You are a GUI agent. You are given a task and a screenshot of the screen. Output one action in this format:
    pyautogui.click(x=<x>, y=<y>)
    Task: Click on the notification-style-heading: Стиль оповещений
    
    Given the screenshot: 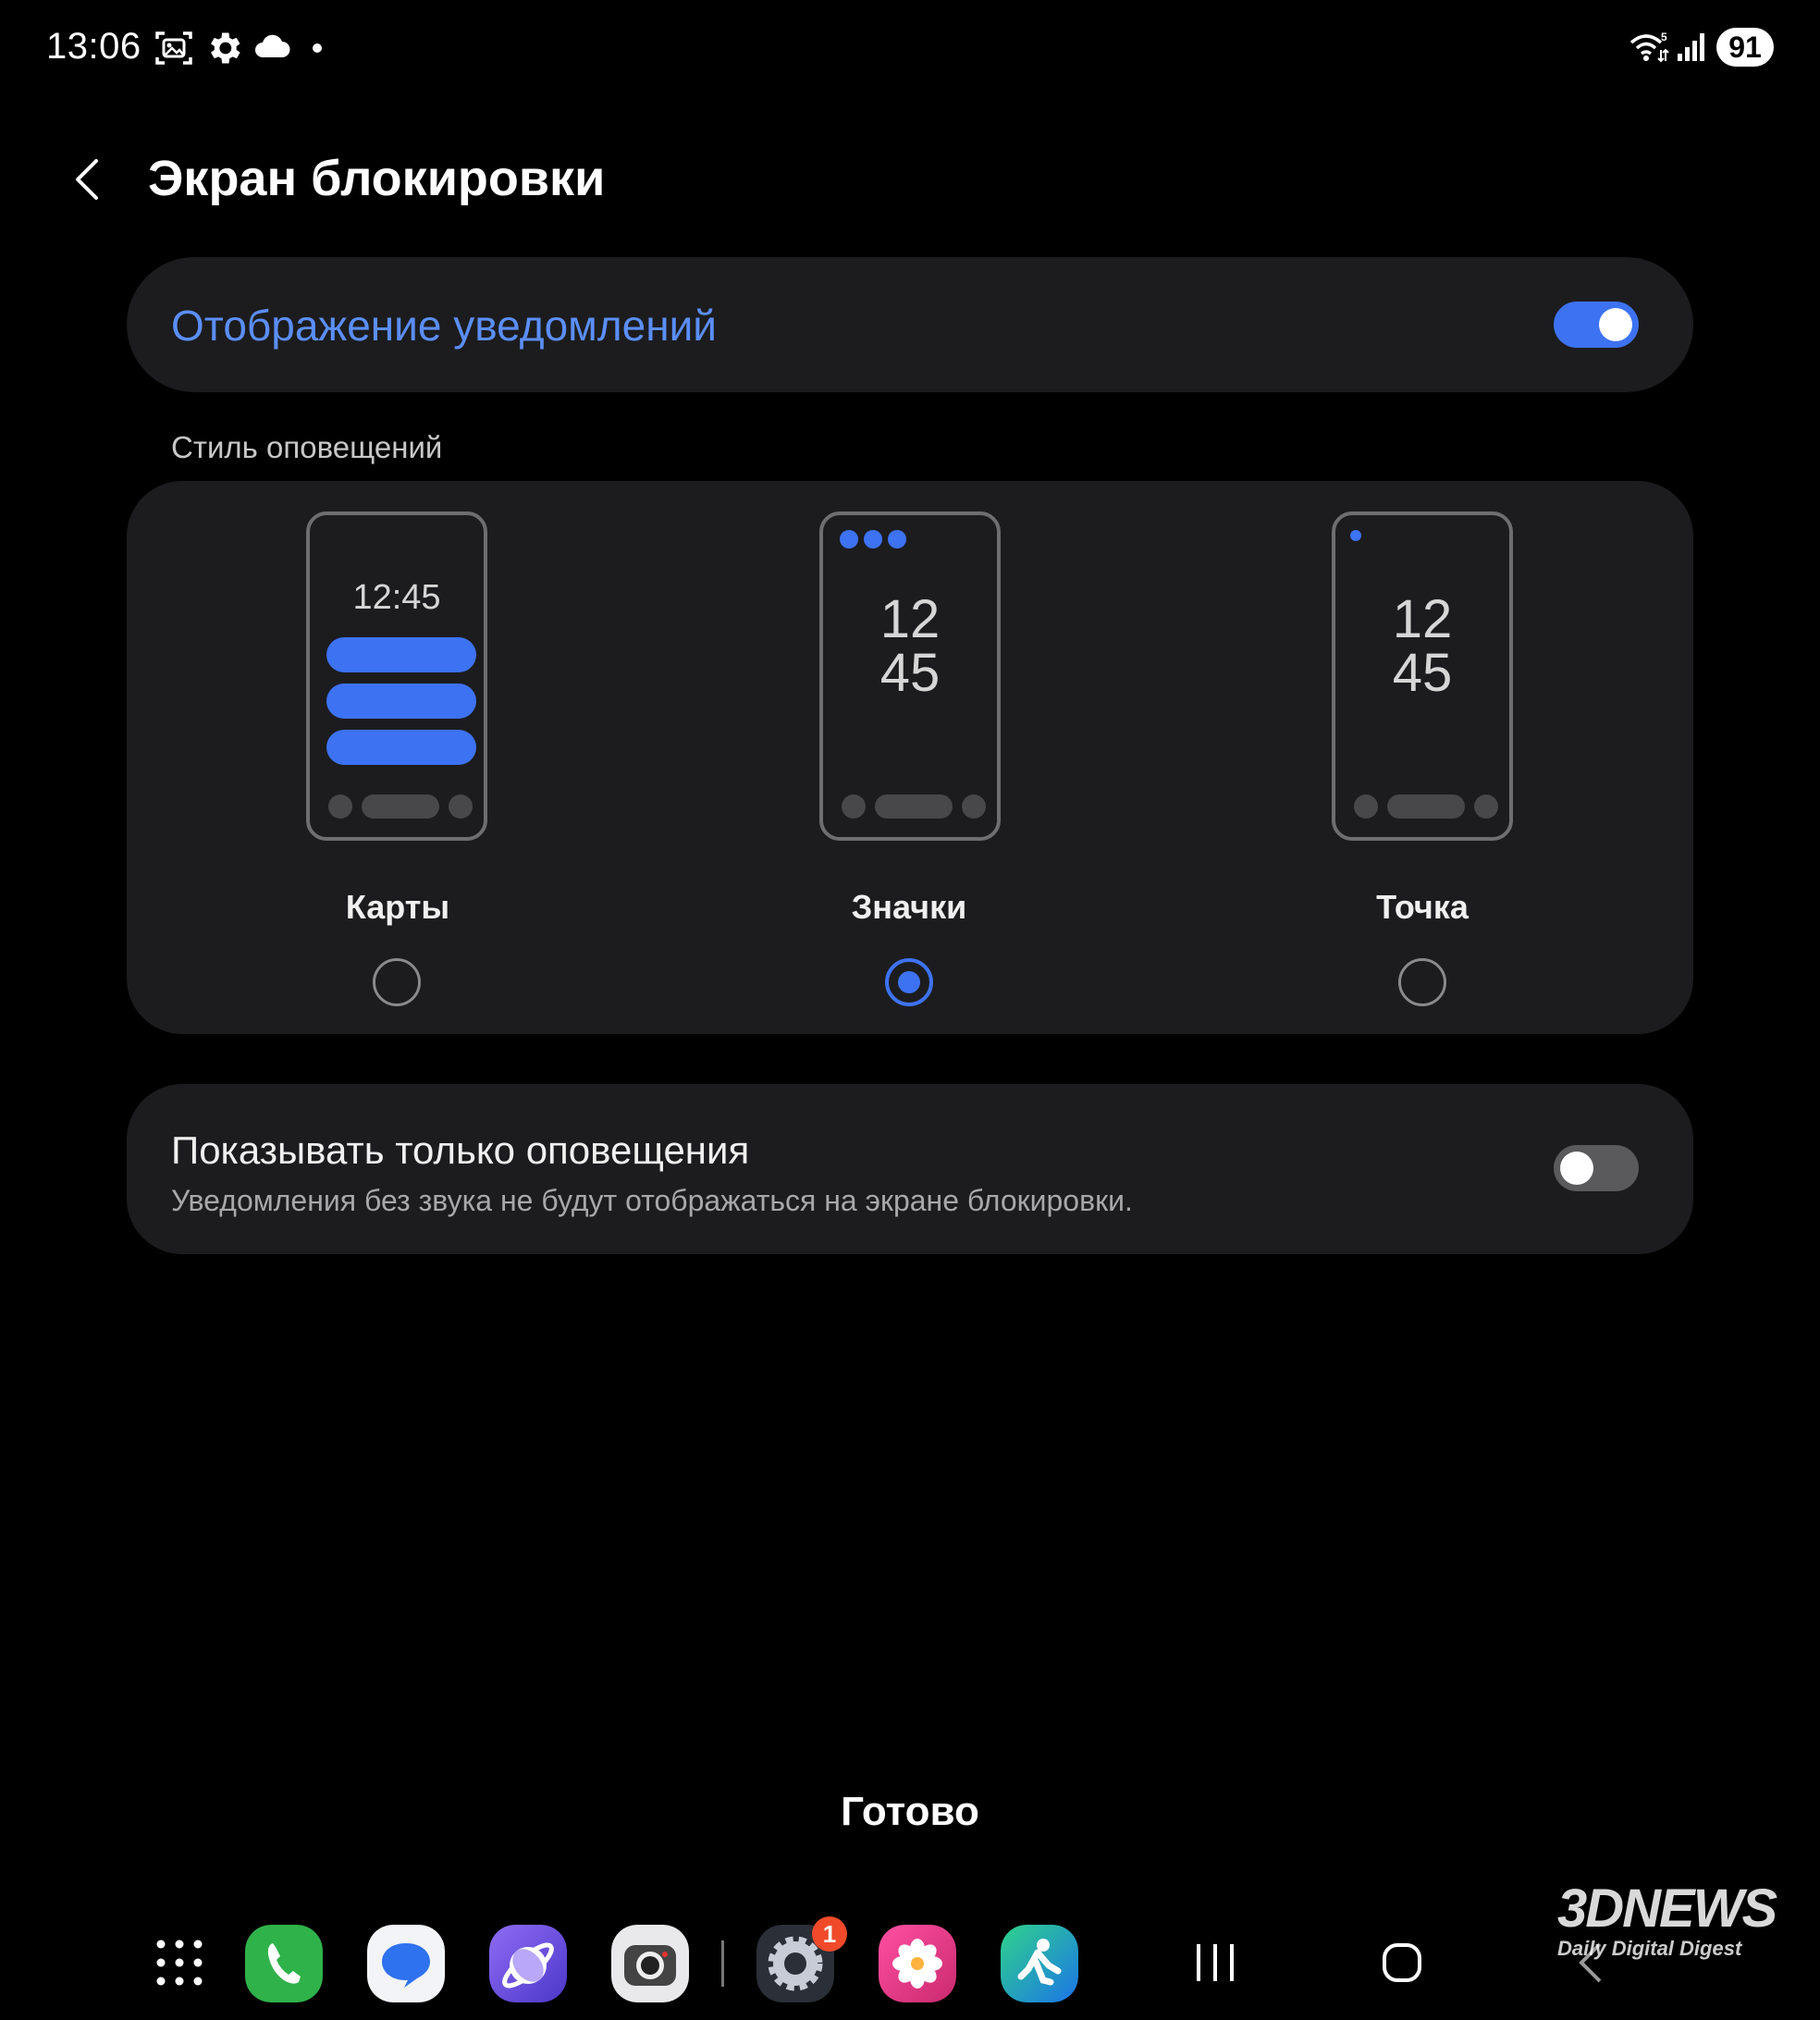 What is the action you would take?
    pyautogui.click(x=307, y=447)
    